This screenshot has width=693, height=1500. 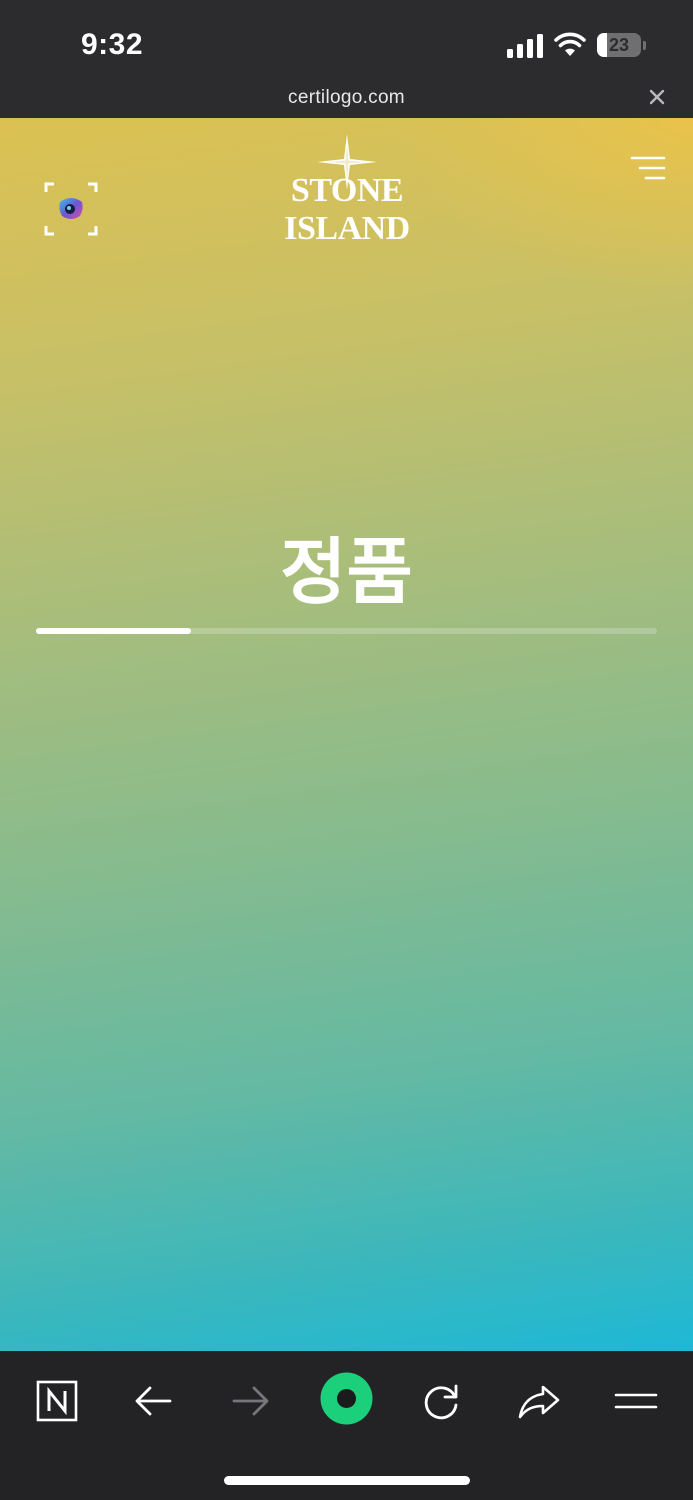 What do you see at coordinates (525, 46) in the screenshot?
I see `cellular-signal-icon` at bounding box center [525, 46].